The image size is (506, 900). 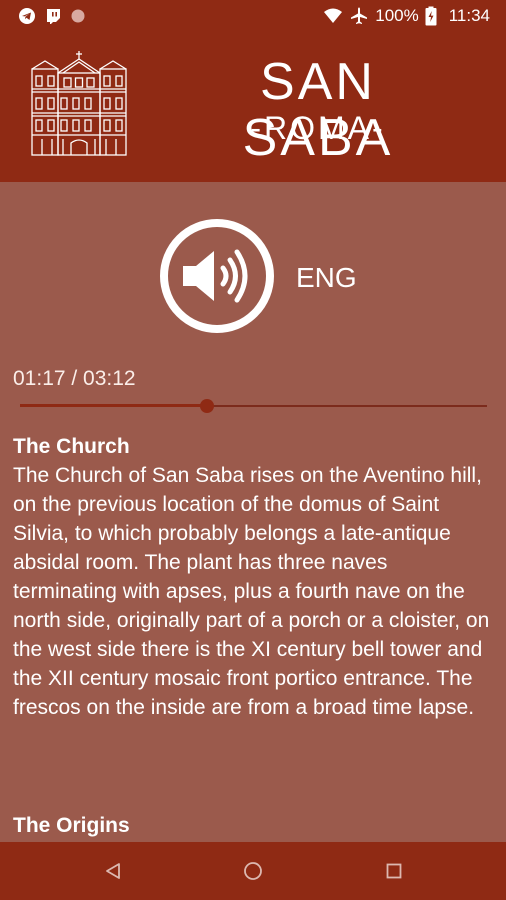 I want to click on seek-bar, so click(x=253, y=406).